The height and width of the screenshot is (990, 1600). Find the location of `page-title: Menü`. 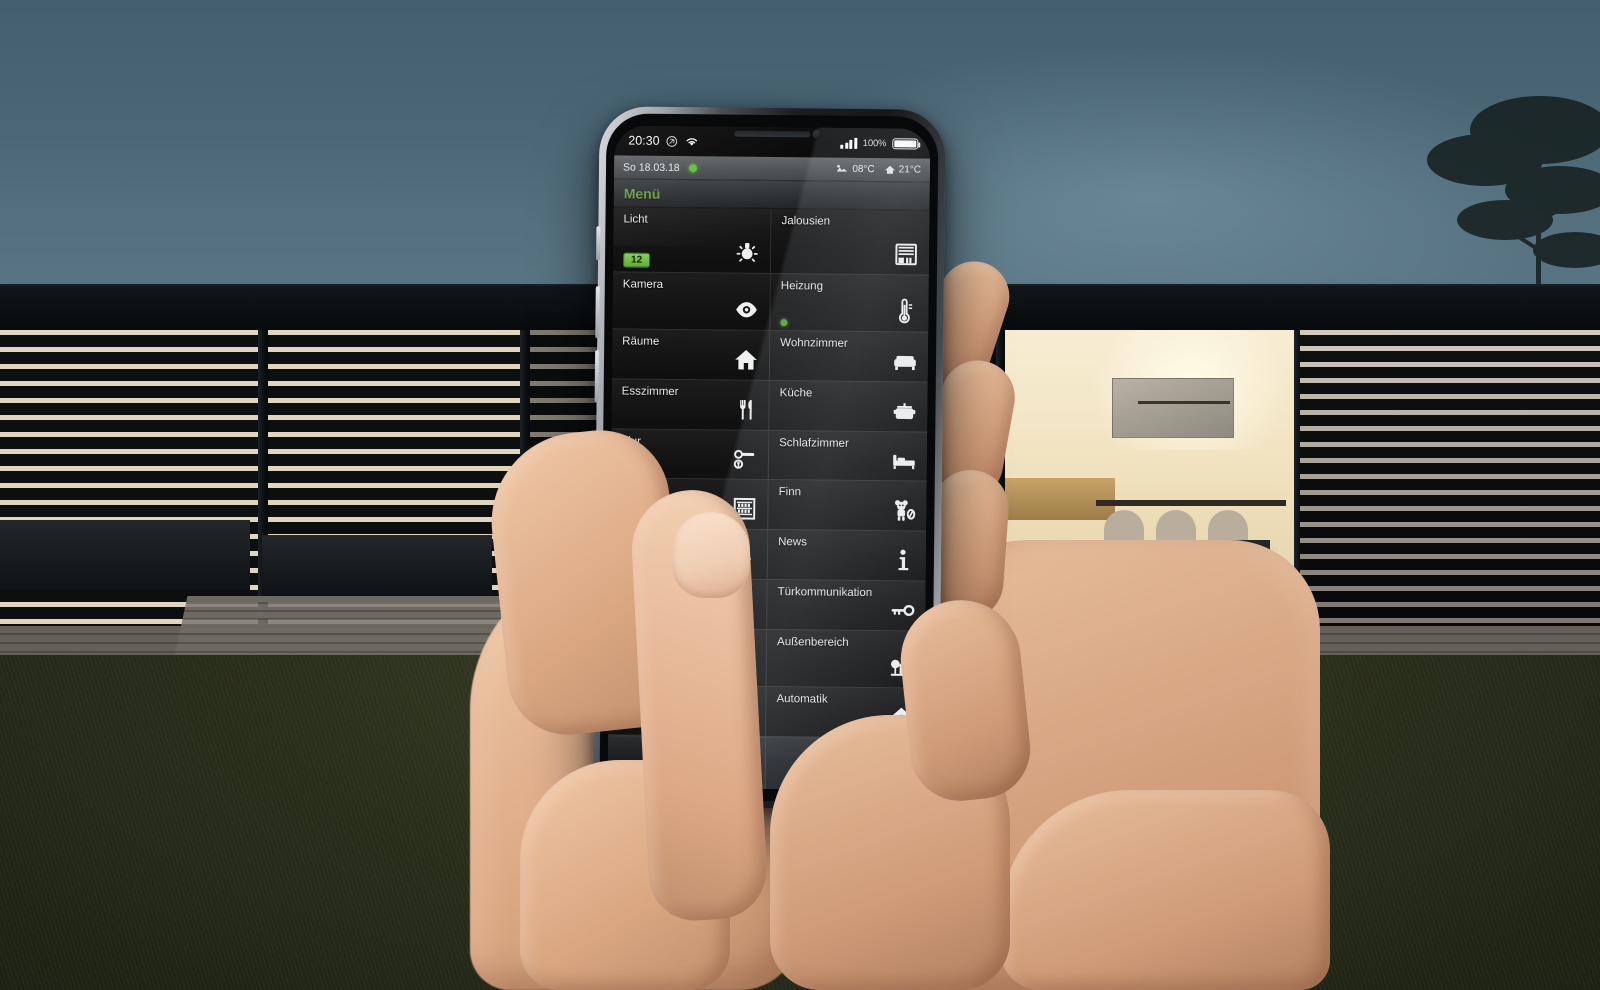

page-title: Menü is located at coordinates (642, 193).